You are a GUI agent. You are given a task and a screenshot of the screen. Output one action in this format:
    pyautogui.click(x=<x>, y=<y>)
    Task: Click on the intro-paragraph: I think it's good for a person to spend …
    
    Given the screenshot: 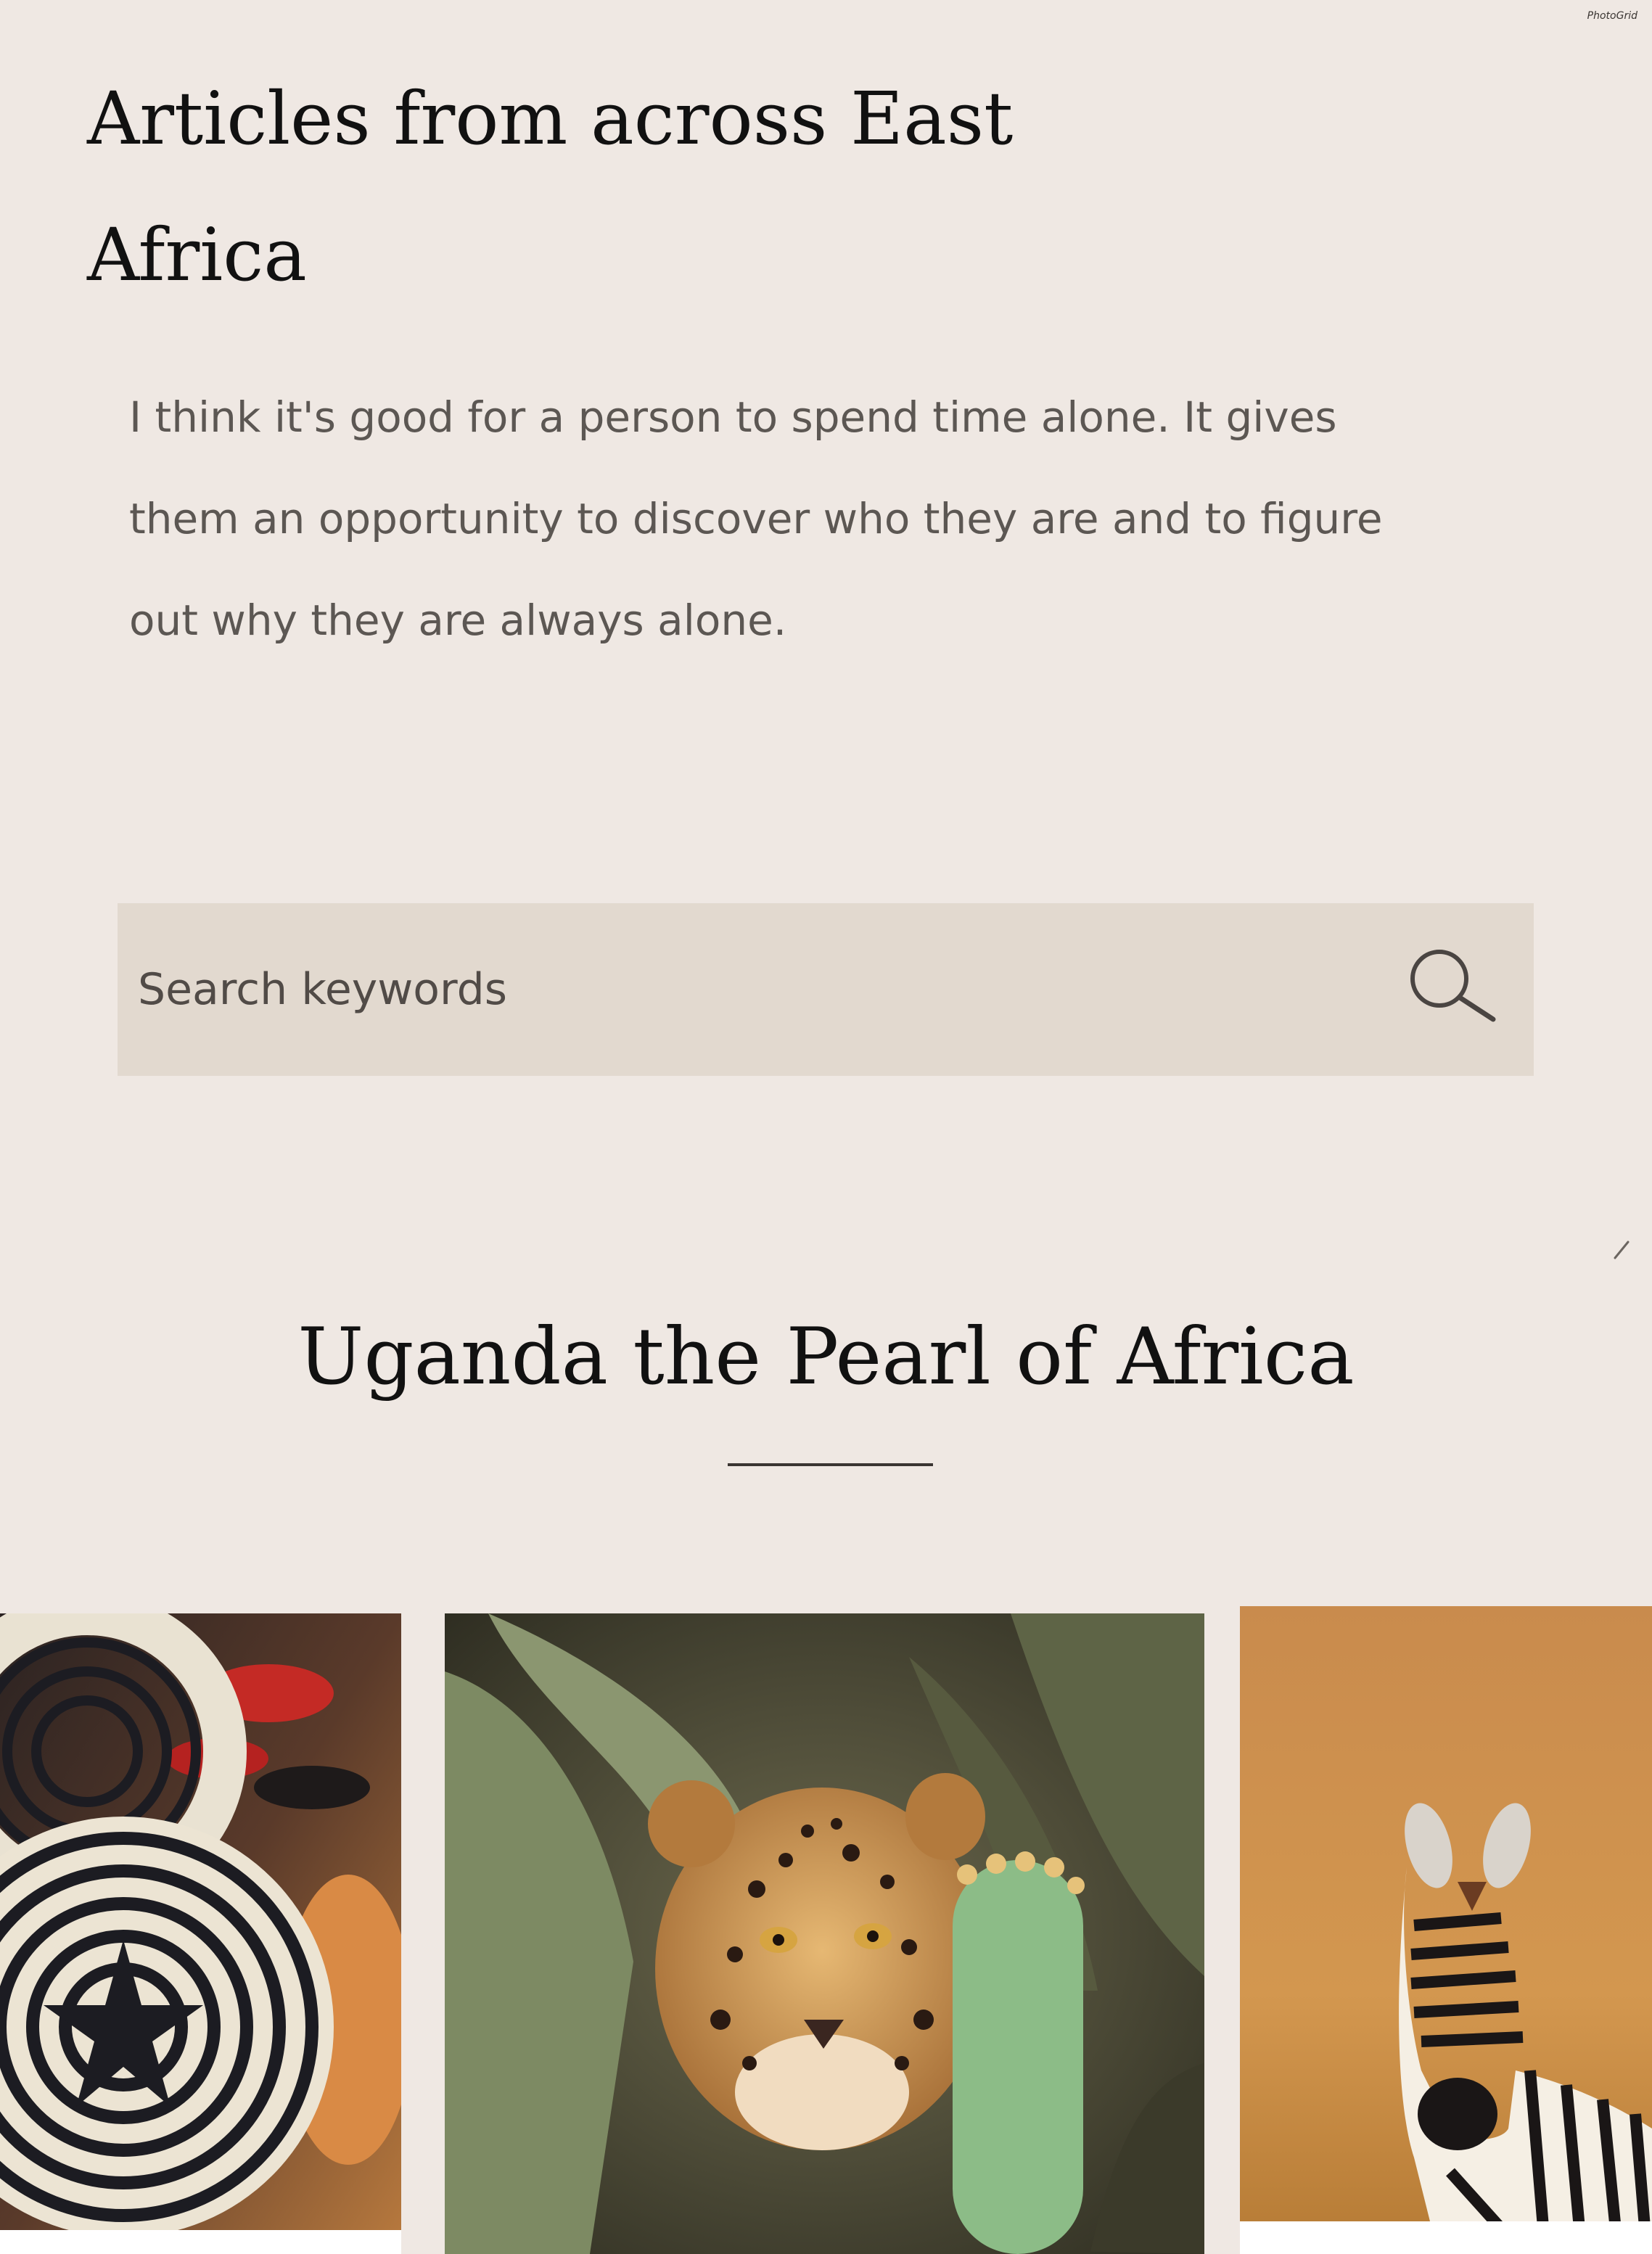 What is the action you would take?
    pyautogui.click(x=818, y=518)
    